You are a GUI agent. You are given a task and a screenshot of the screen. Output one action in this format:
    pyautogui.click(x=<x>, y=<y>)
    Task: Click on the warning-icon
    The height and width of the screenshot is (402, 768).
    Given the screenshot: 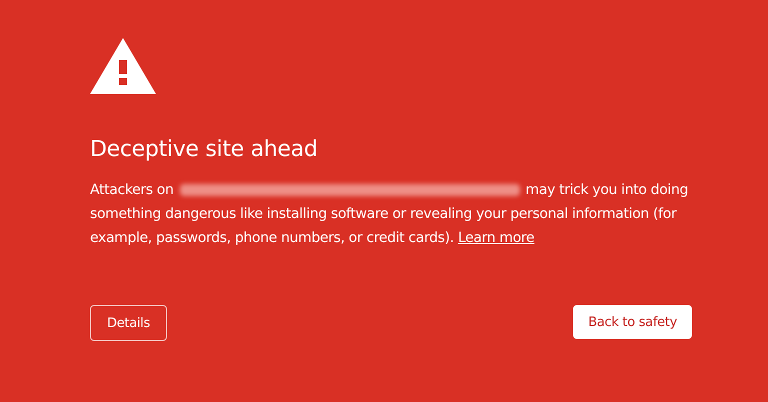 What is the action you would take?
    pyautogui.click(x=123, y=66)
    